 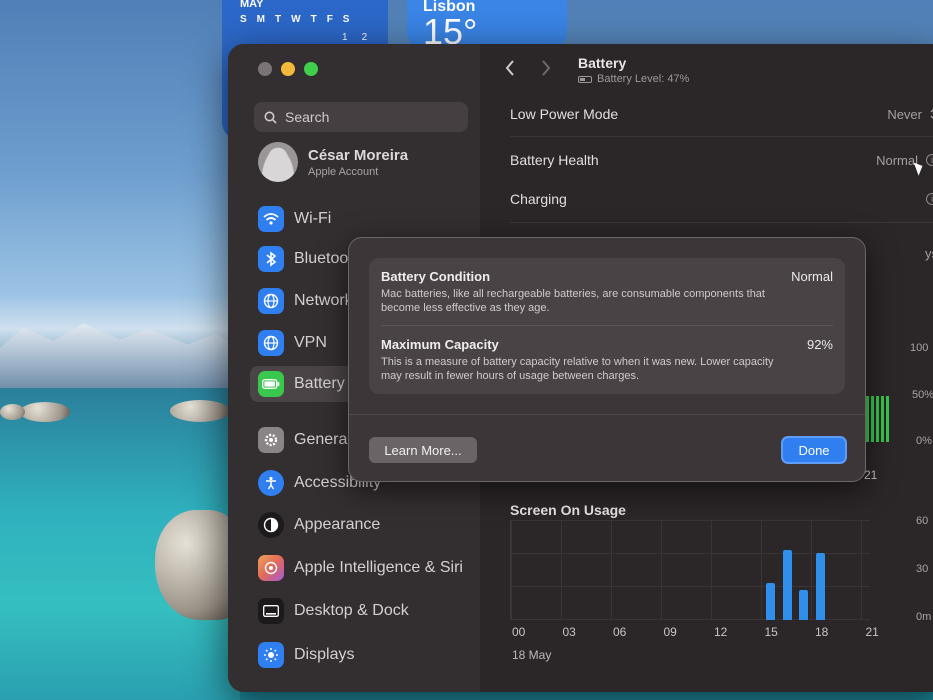 I want to click on battery-level-bars, so click(x=877, y=419).